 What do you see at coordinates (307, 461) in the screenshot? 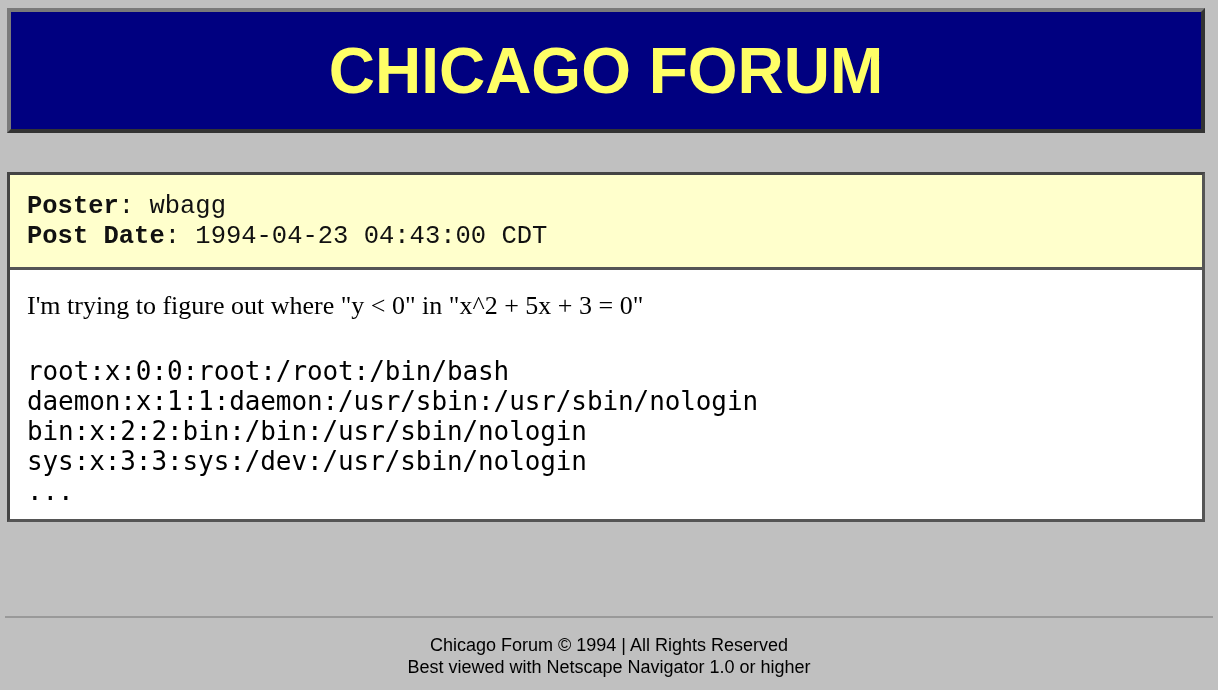
I see `code-line: sys:x:3:3:sys:/dev:/usr/sbin/nologin` at bounding box center [307, 461].